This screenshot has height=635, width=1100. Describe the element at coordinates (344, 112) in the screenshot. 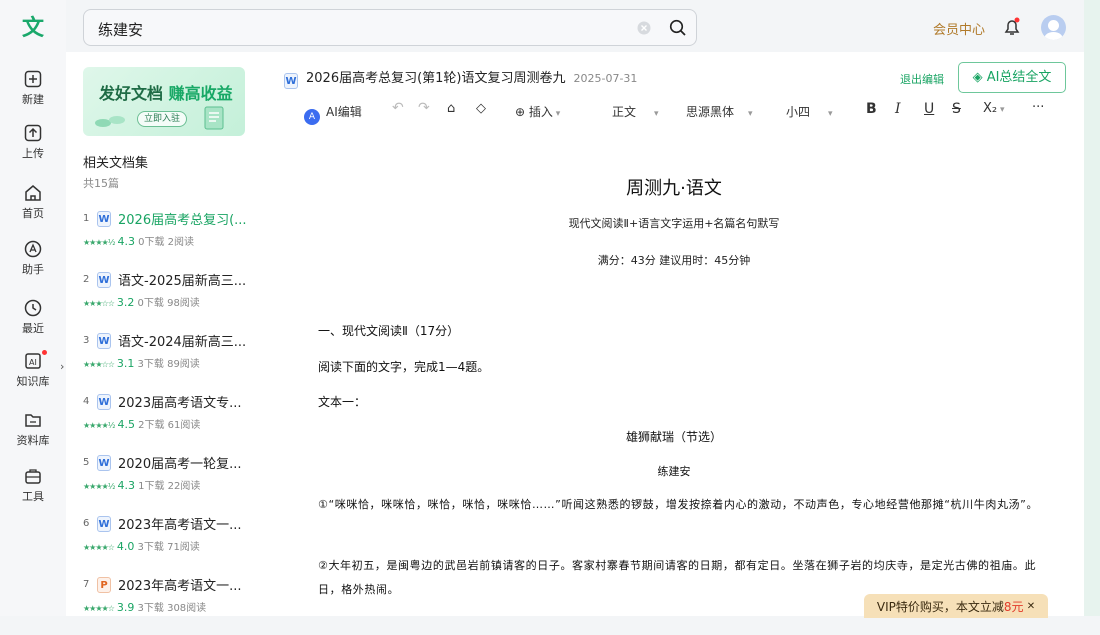

I see `ai-edit-label: AI编辑` at that location.